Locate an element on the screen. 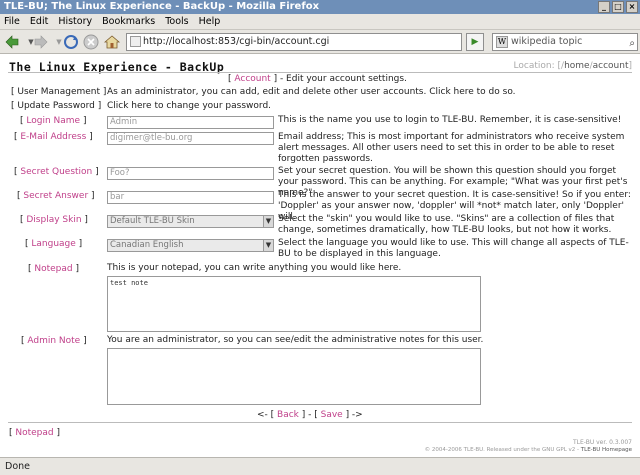 This screenshot has width=640, height=475. account-link: Account is located at coordinates (252, 79).